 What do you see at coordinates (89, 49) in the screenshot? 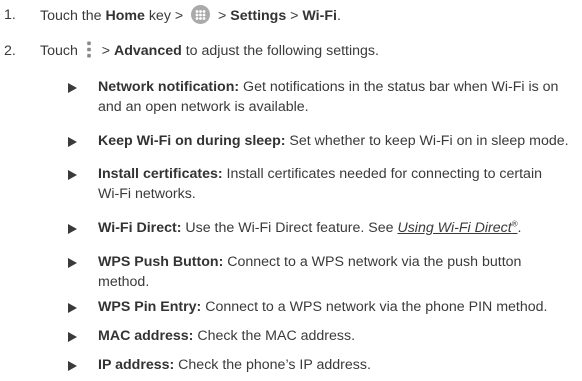
I see `overflow-menu-icon` at bounding box center [89, 49].